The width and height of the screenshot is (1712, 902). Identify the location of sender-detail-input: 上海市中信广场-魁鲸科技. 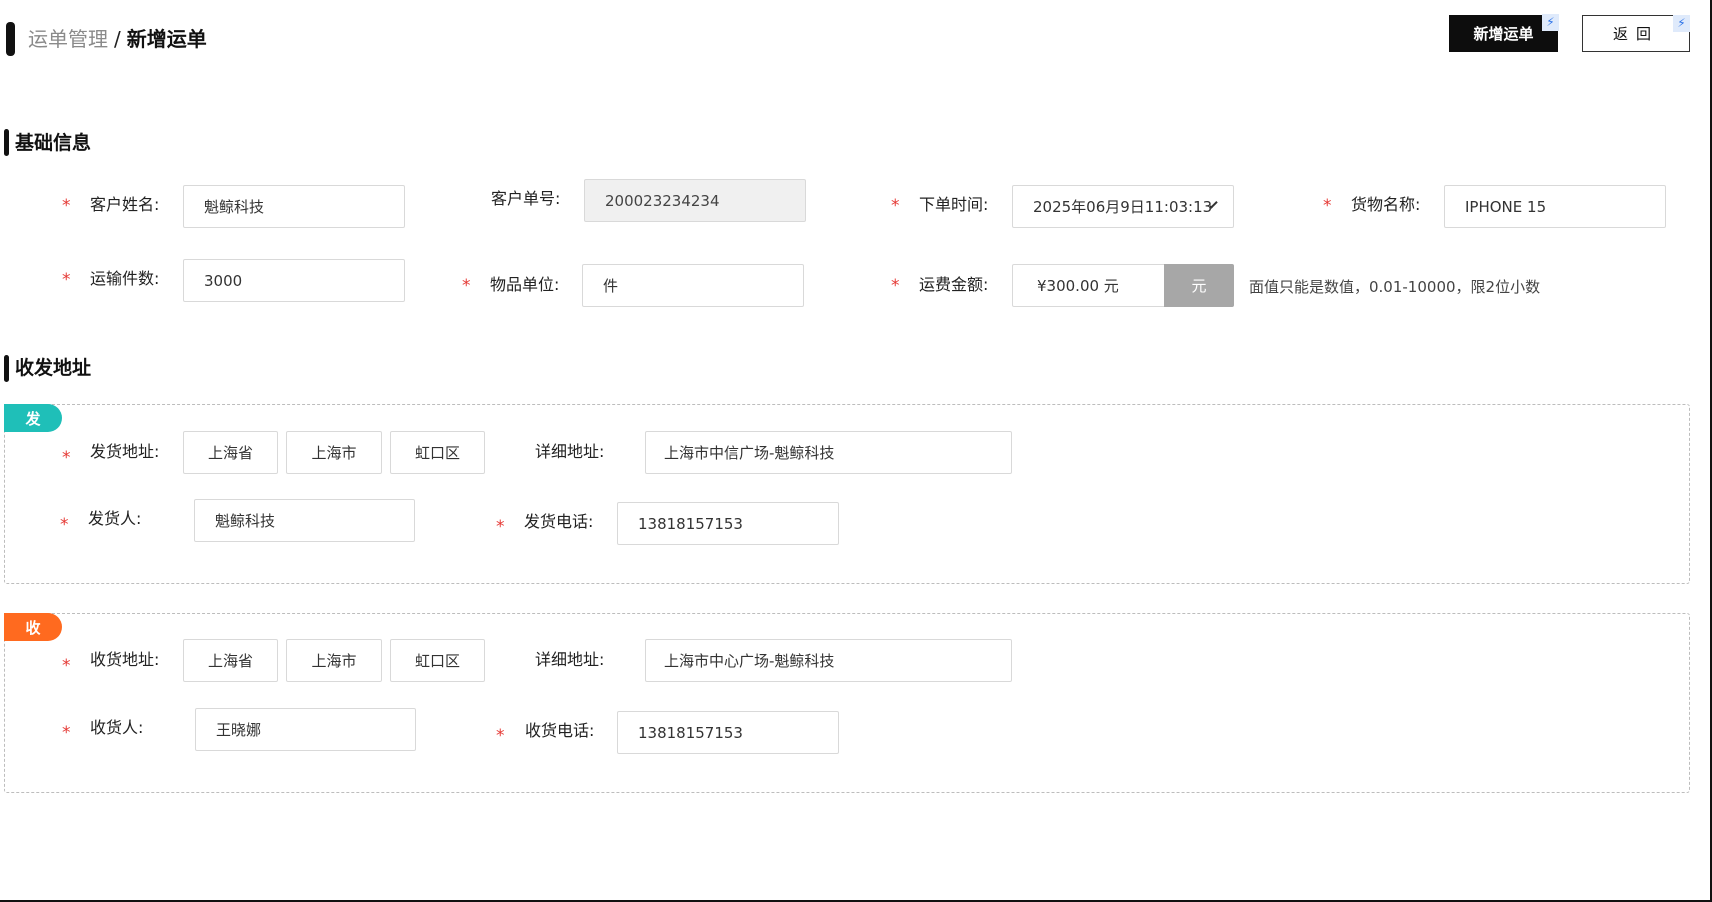
(828, 452).